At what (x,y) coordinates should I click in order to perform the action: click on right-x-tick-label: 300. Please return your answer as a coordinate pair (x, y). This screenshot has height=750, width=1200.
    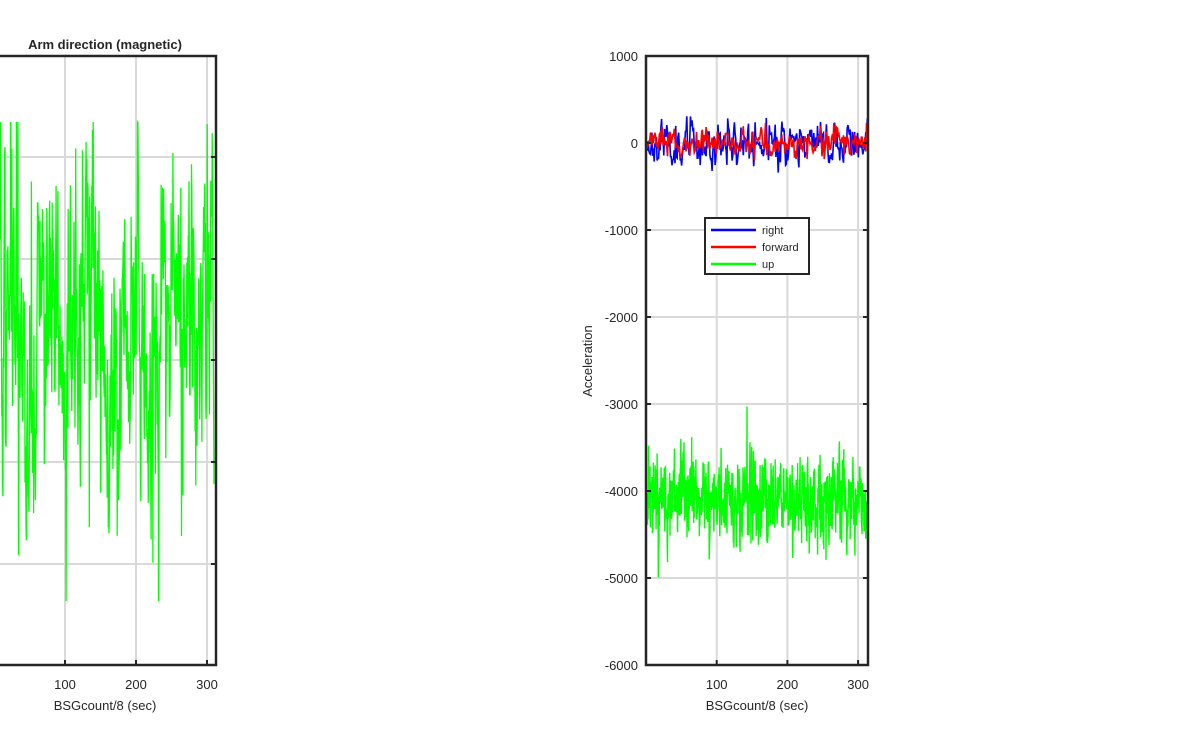
    Looking at the image, I should click on (858, 684).